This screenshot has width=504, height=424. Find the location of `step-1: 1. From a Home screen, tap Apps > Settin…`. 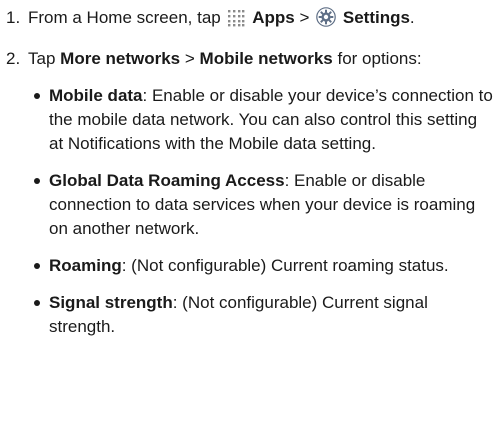

step-1: 1. From a Home screen, tap Apps > Settin… is located at coordinates (250, 20).